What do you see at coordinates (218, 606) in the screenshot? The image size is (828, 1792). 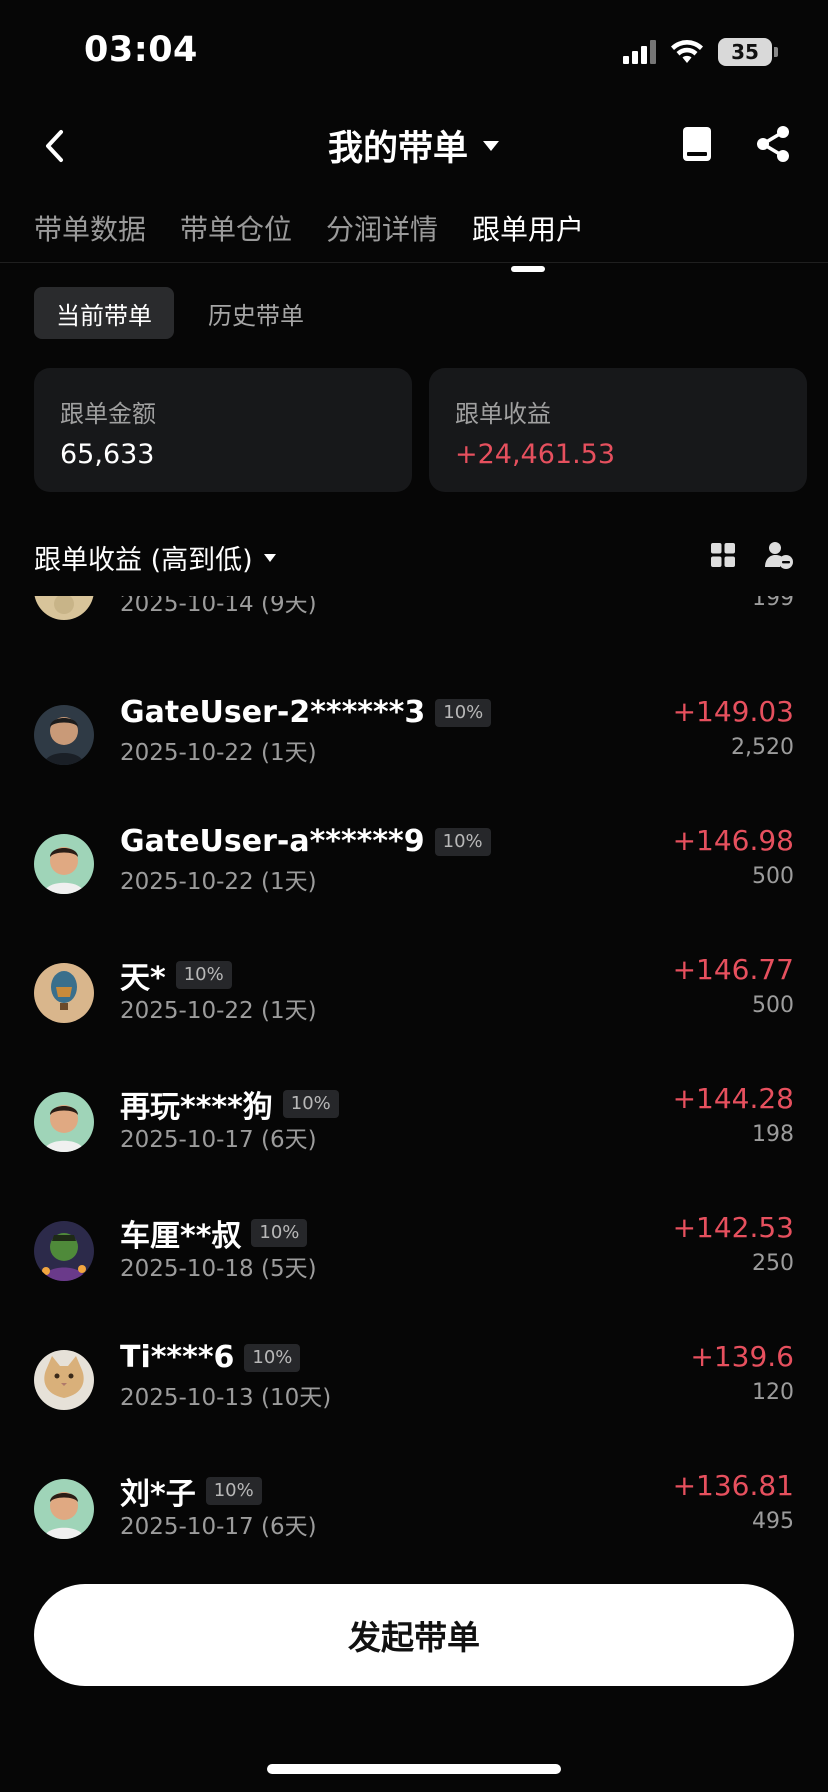 I see `follow-date: 2025-10-14 (9天)` at bounding box center [218, 606].